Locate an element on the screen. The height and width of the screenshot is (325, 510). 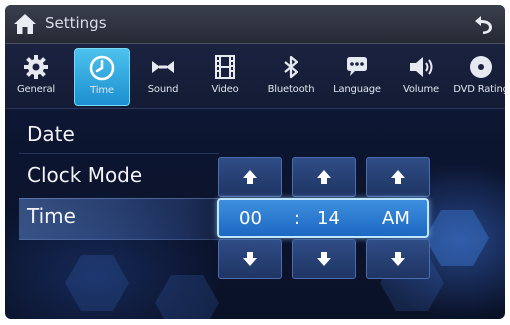
tab-label: Language is located at coordinates (357, 89).